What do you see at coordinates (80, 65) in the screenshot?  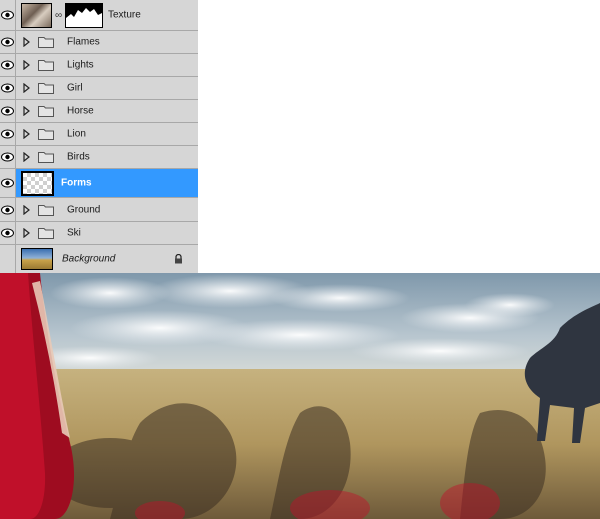 I see `layer-name: Lights` at bounding box center [80, 65].